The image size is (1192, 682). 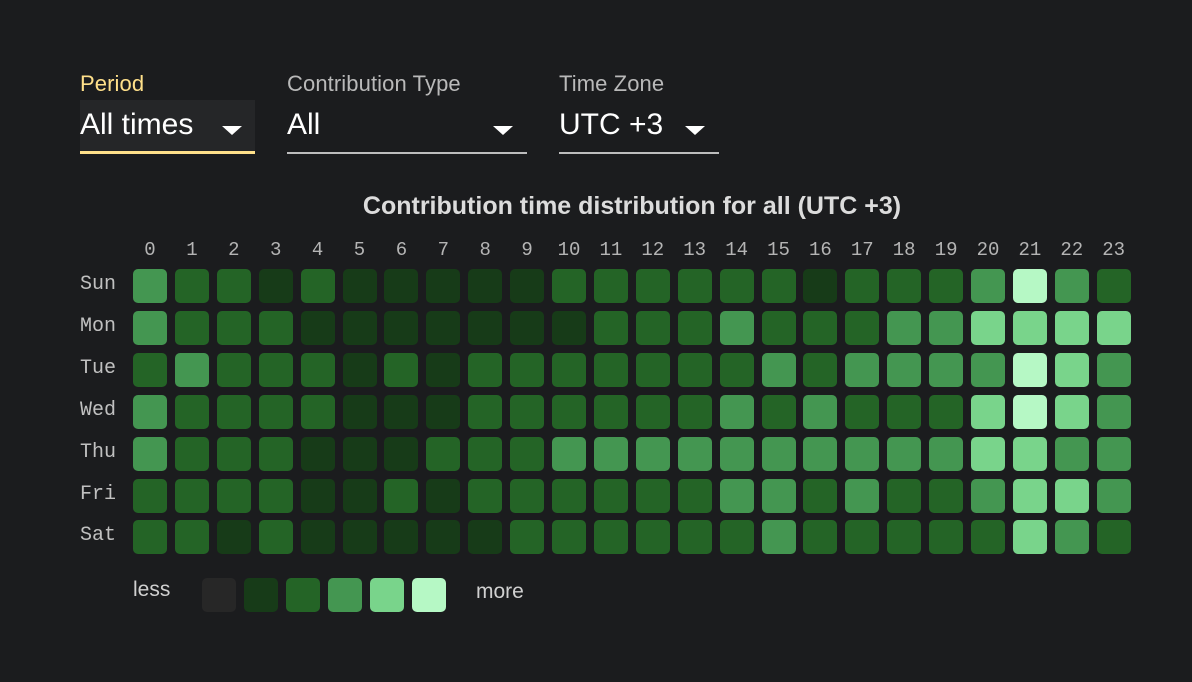 I want to click on period-select: All times, so click(x=167, y=127).